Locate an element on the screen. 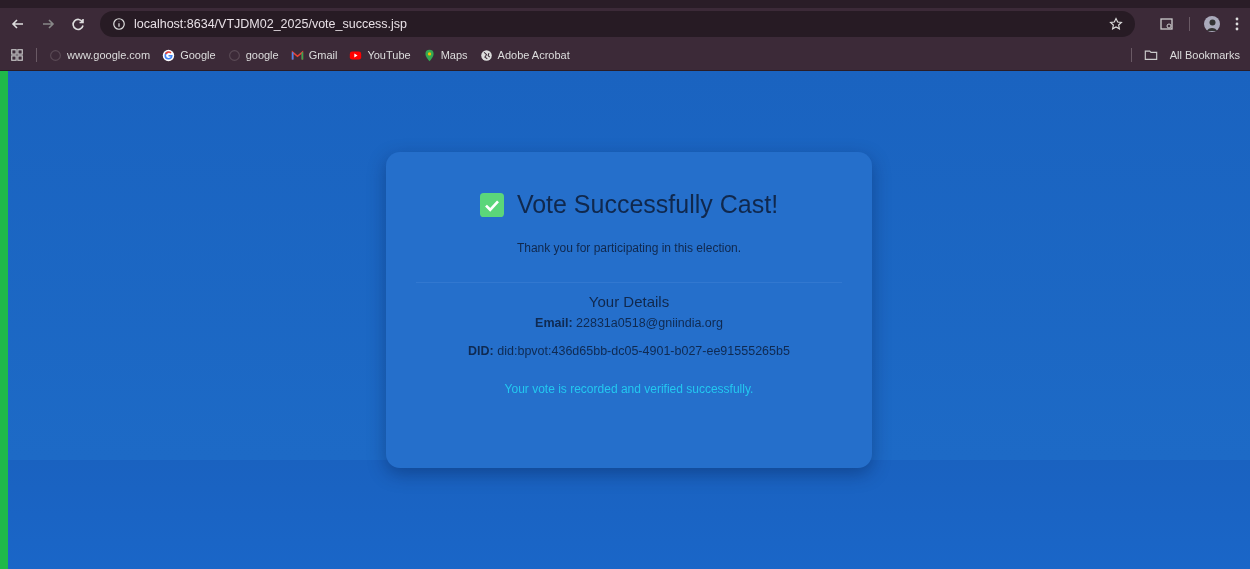 This screenshot has width=1250, height=569. map-pin-icon is located at coordinates (429, 55).